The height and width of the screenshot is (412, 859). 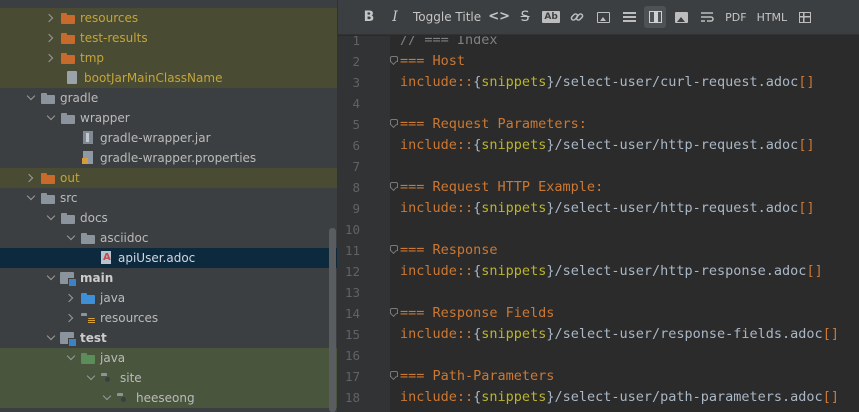 What do you see at coordinates (168, 398) in the screenshot?
I see `tree-item-heeseong: heeseong` at bounding box center [168, 398].